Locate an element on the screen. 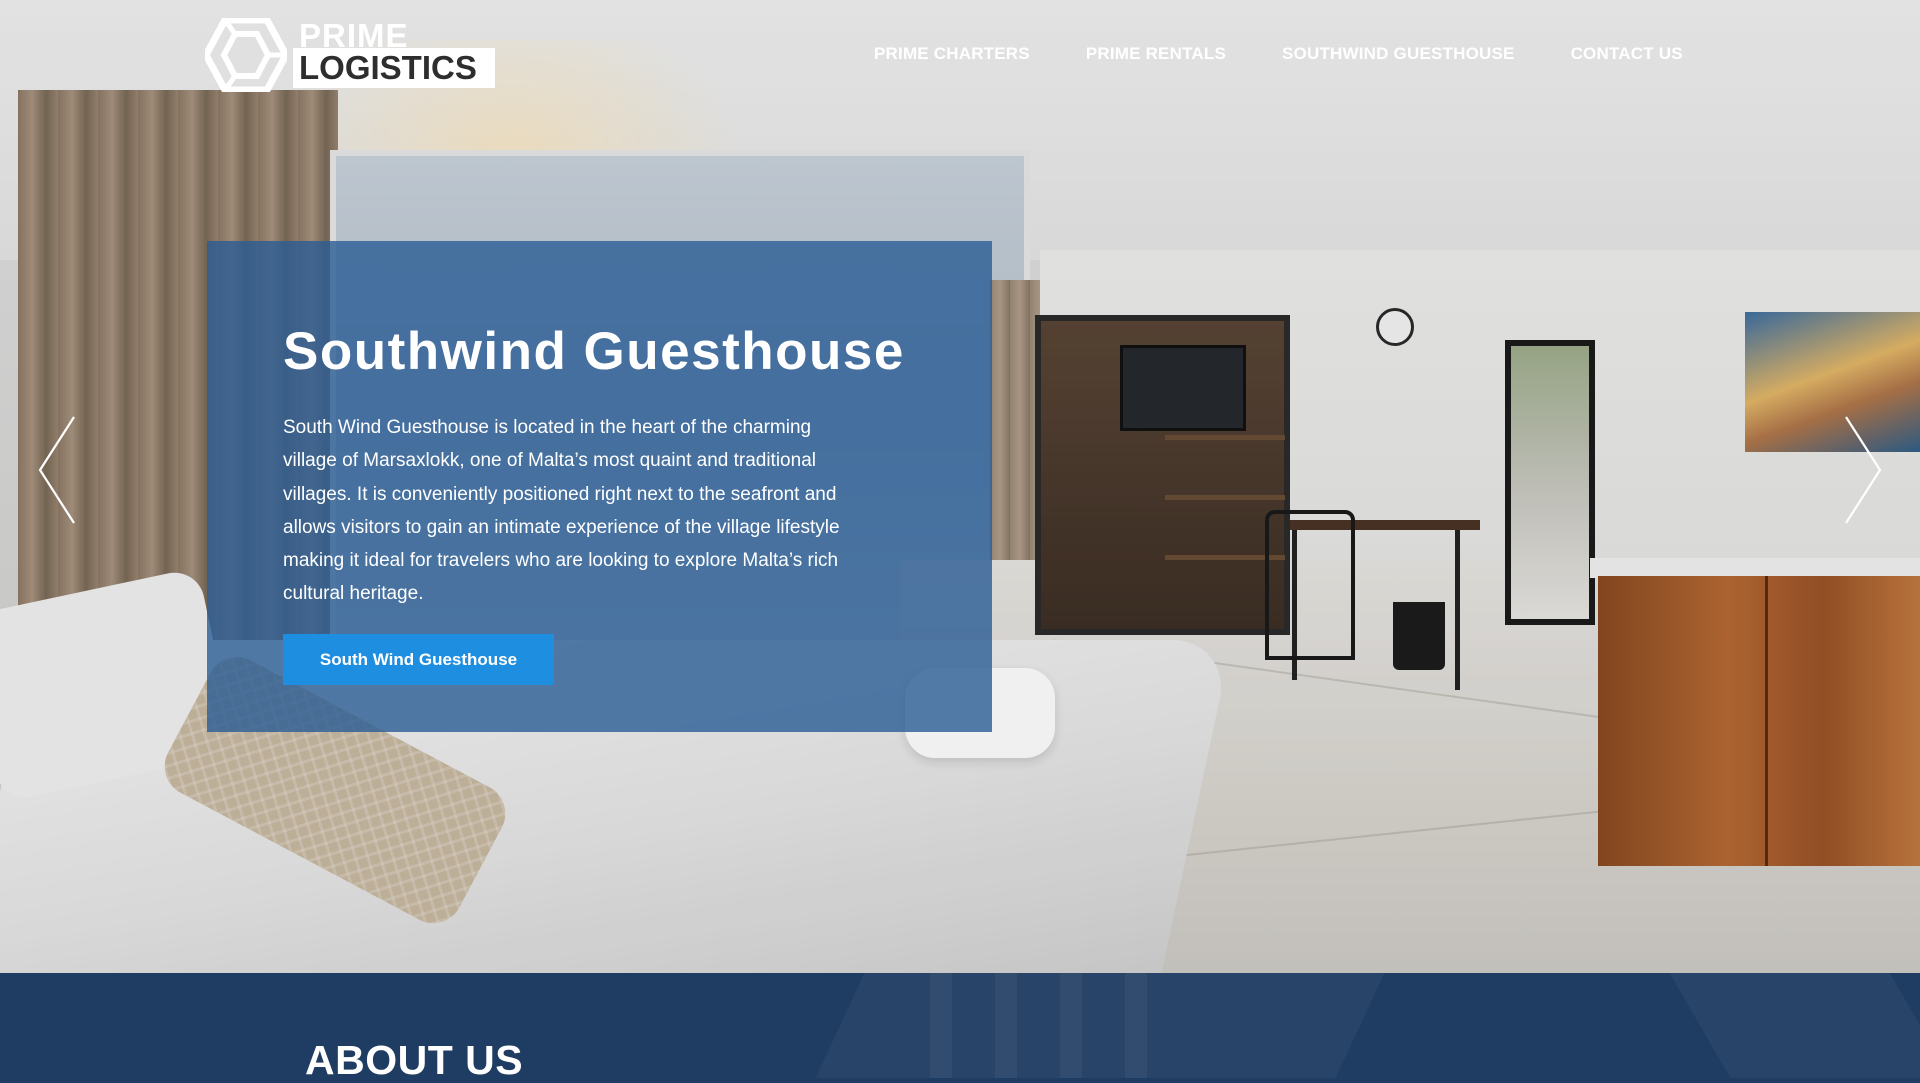 This screenshot has height=1083, width=1920. carousel-prev-button is located at coordinates (58, 470).